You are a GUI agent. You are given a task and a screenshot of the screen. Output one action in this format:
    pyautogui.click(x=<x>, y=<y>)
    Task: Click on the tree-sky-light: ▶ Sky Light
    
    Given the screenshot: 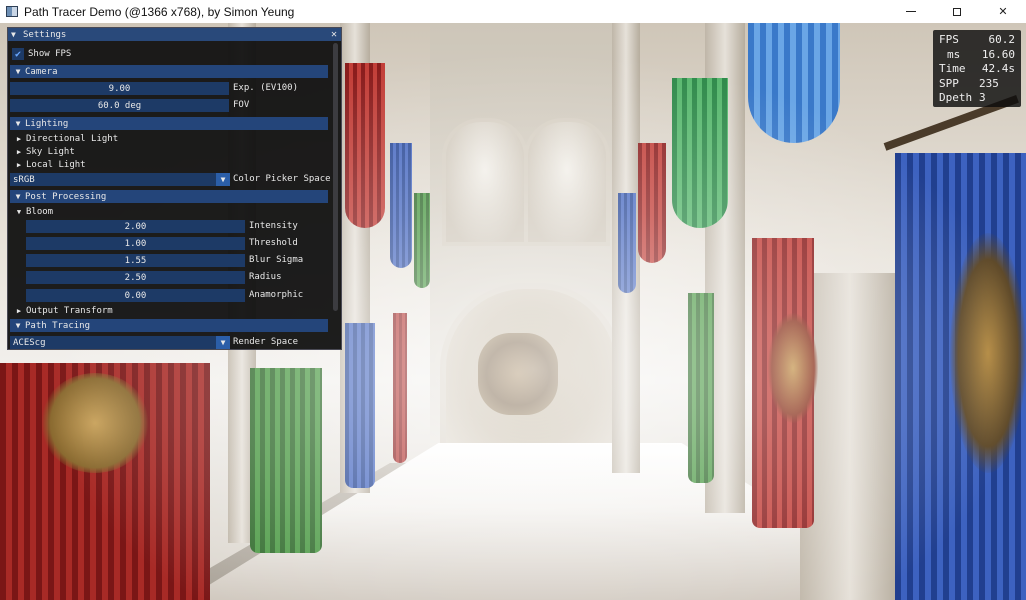 What is the action you would take?
    pyautogui.click(x=43, y=151)
    